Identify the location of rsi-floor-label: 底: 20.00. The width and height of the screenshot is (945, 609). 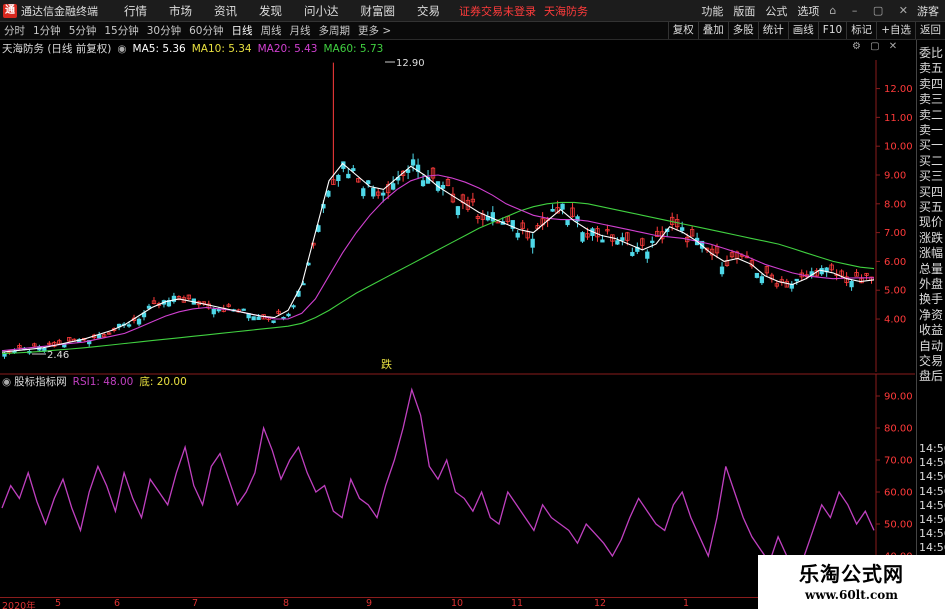
(163, 382).